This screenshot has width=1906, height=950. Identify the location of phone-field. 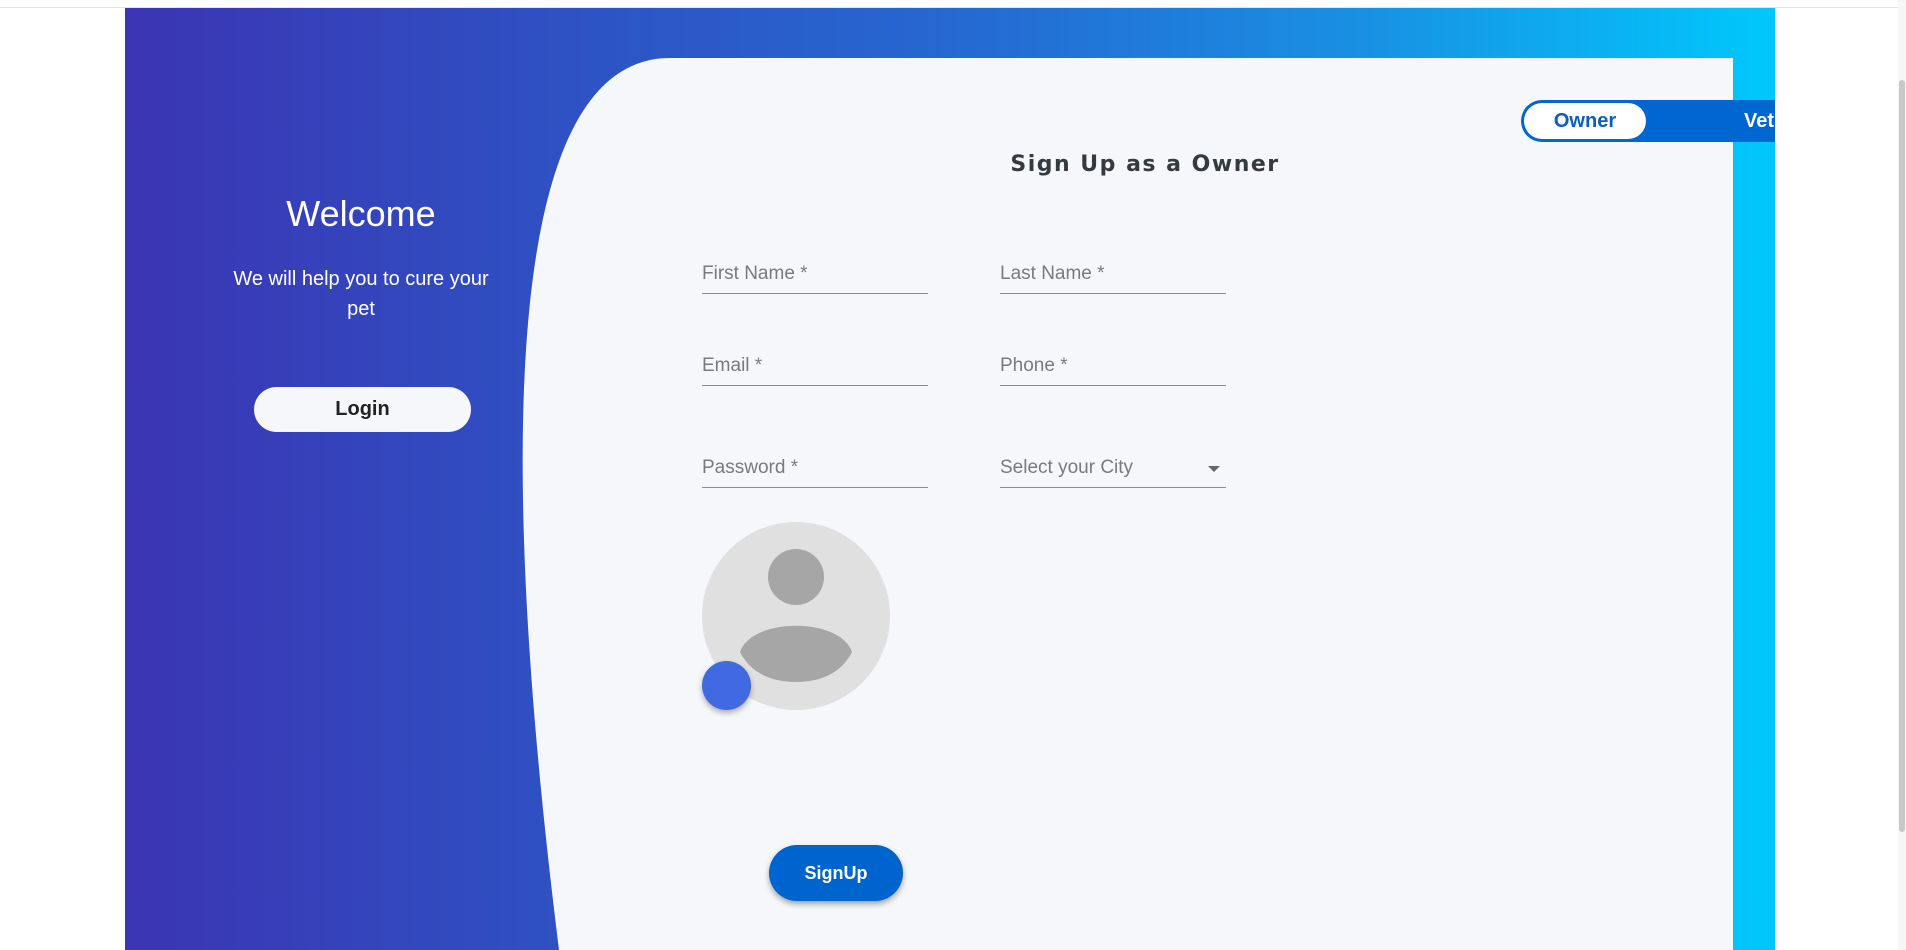
(1113, 367).